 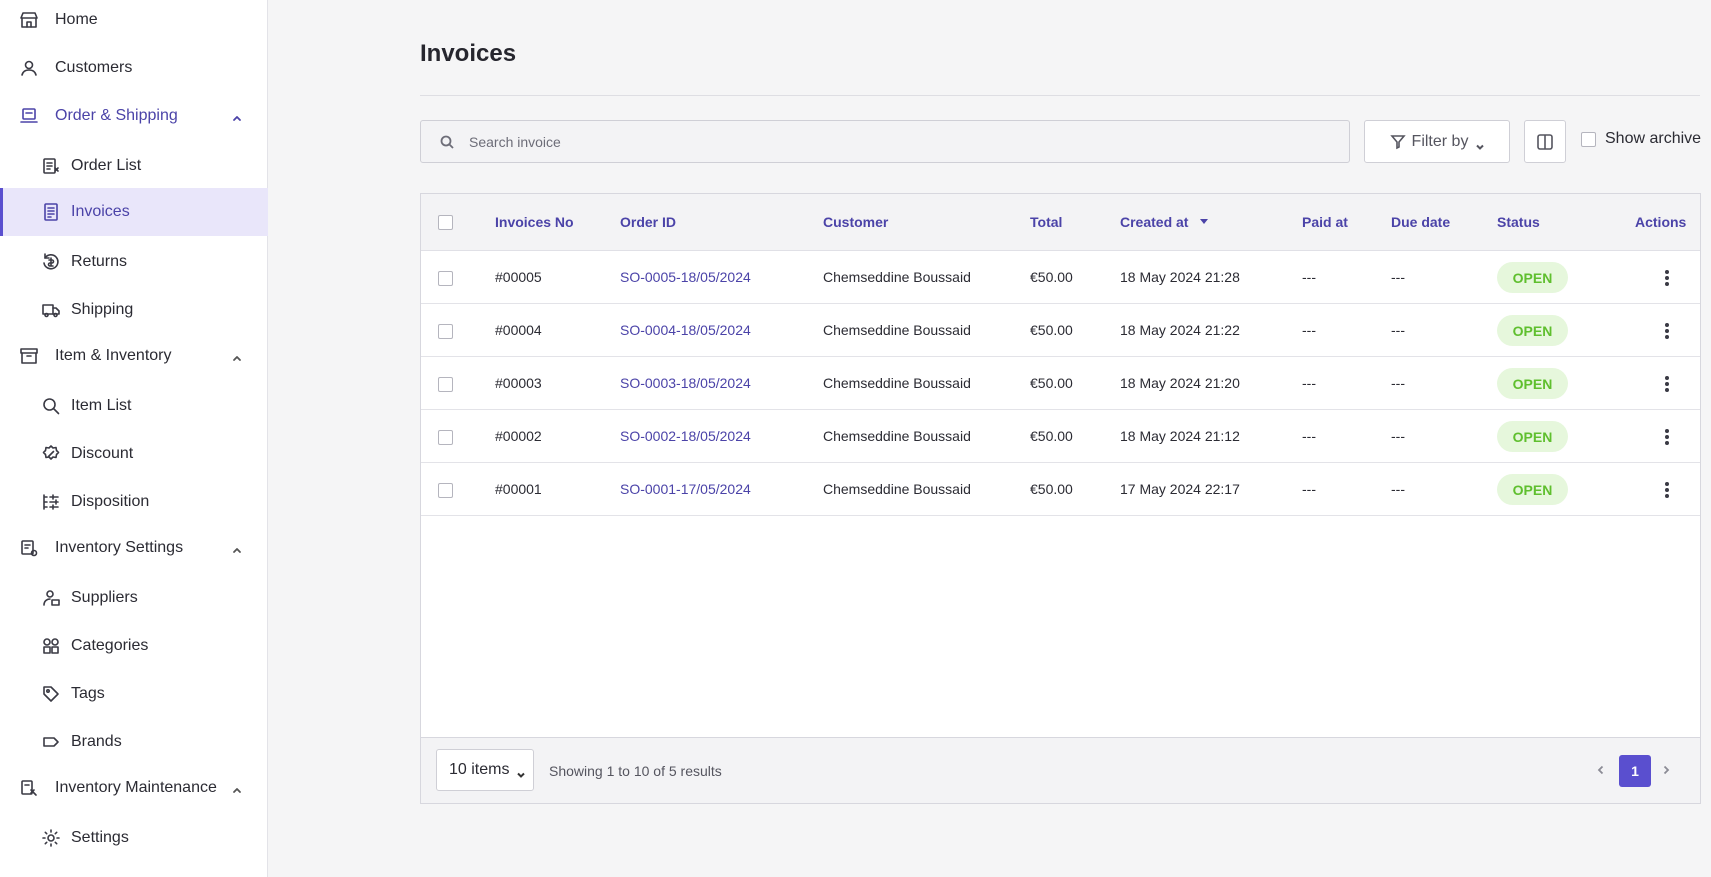 I want to click on column-header-created-at: Created at, so click(x=1164, y=222).